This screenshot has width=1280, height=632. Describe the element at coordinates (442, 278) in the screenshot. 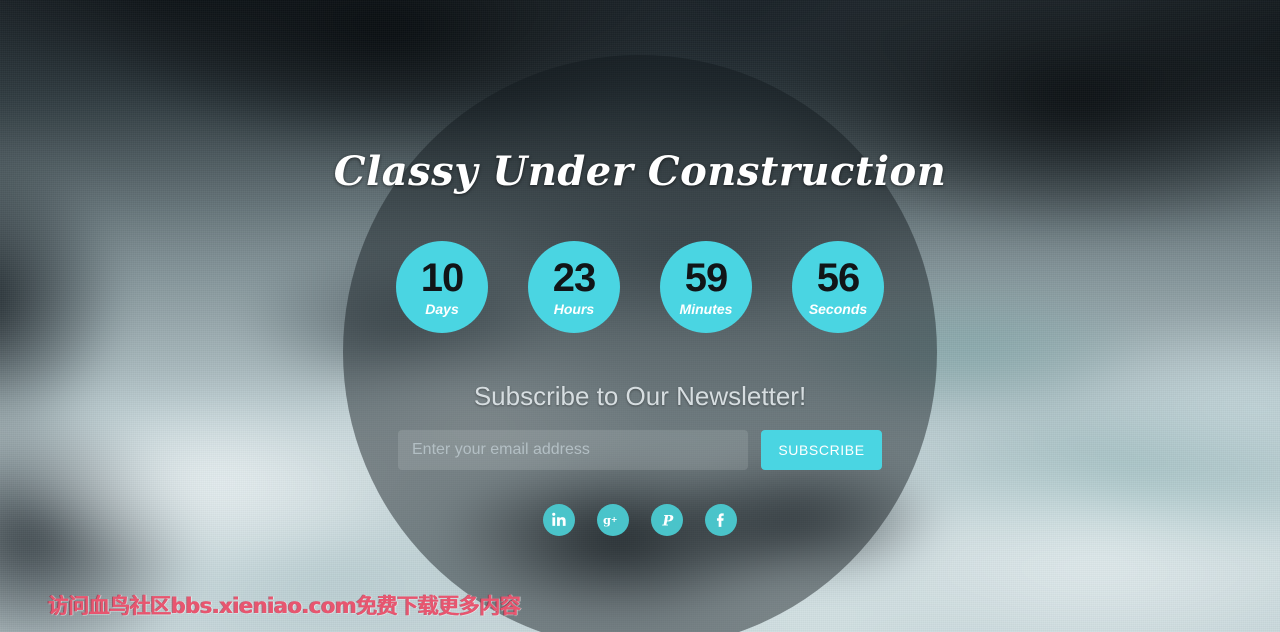

I see `countdown-days-value: 10` at that location.